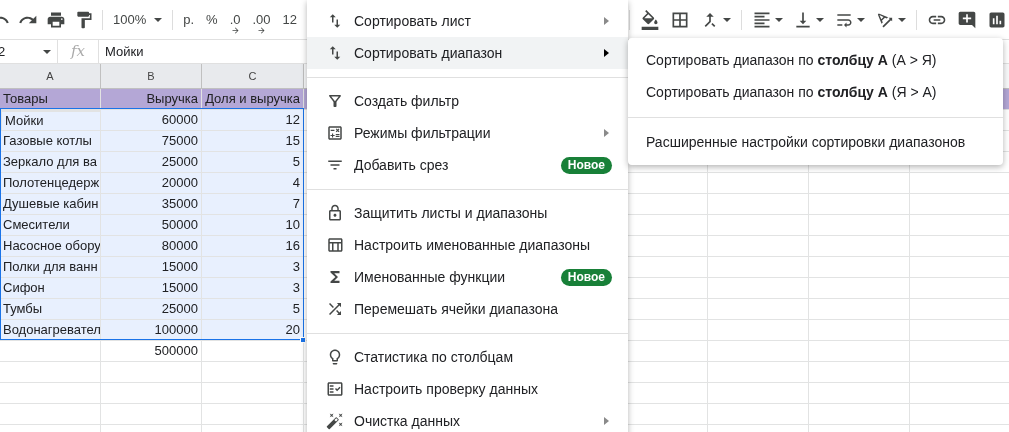 The image size is (1009, 432). I want to click on table-cell: Мойки, so click(50, 120).